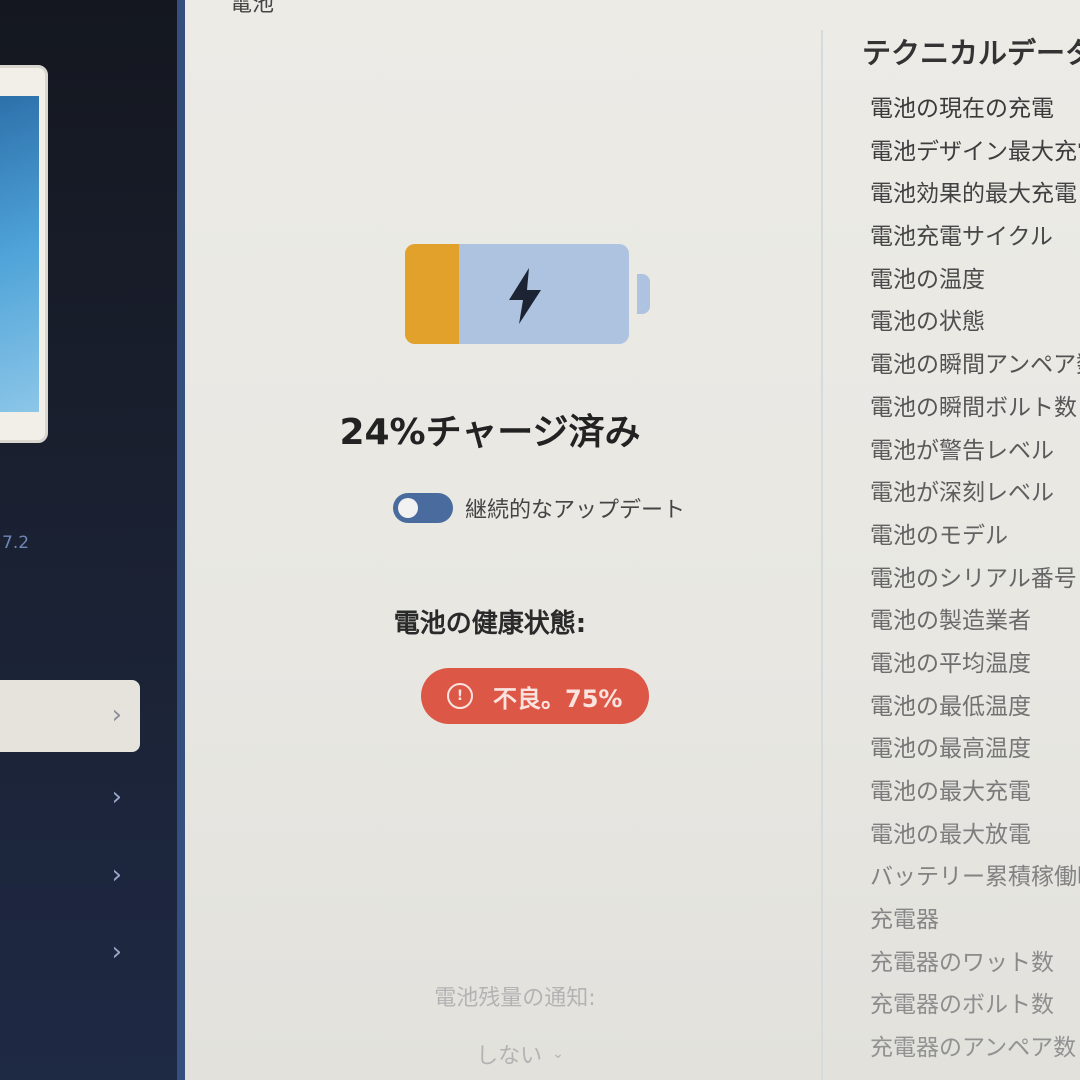 This screenshot has width=1080, height=1080. I want to click on battery-fill, so click(432, 294).